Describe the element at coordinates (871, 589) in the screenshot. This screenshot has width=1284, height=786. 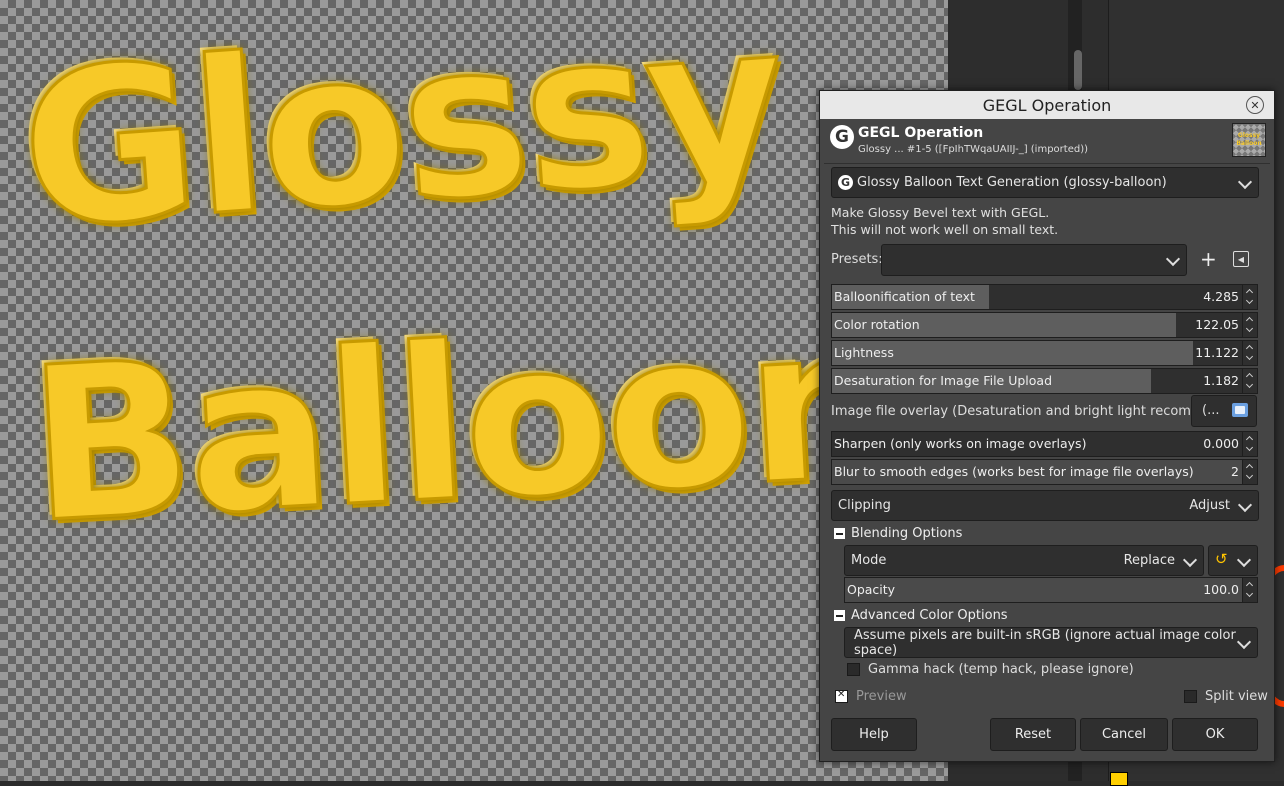
I see `spin-label: Opacity` at that location.